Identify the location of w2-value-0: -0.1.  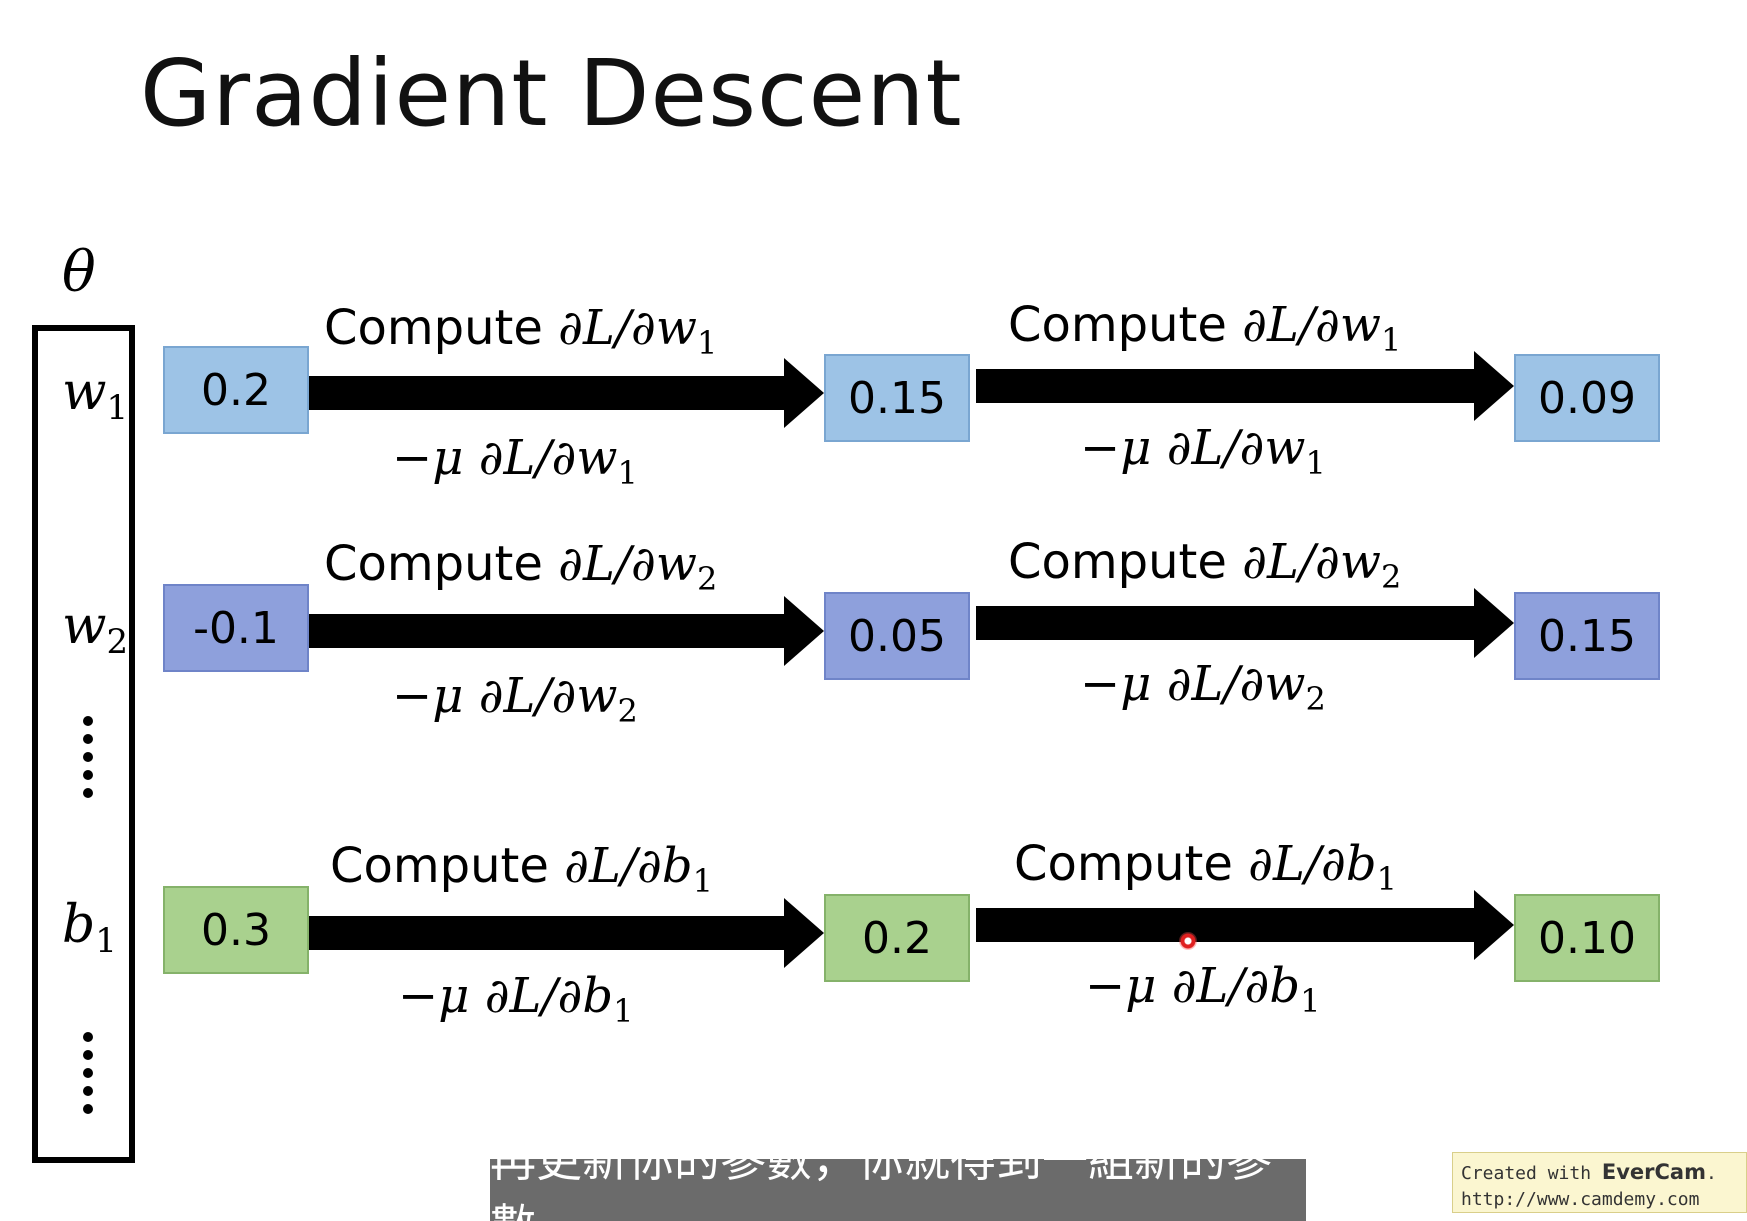
(236, 628).